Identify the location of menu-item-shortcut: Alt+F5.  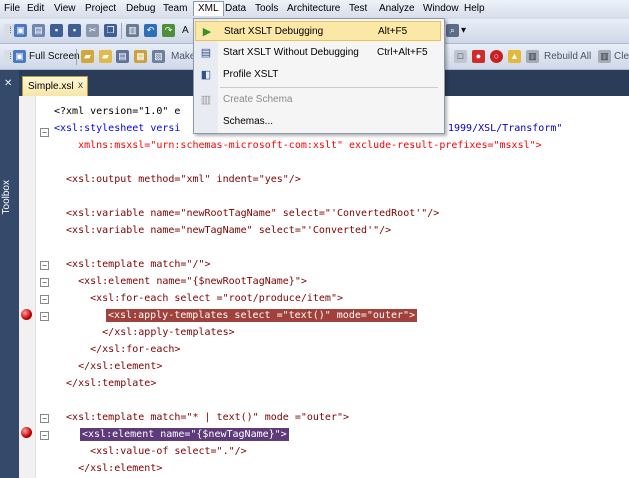
(393, 31).